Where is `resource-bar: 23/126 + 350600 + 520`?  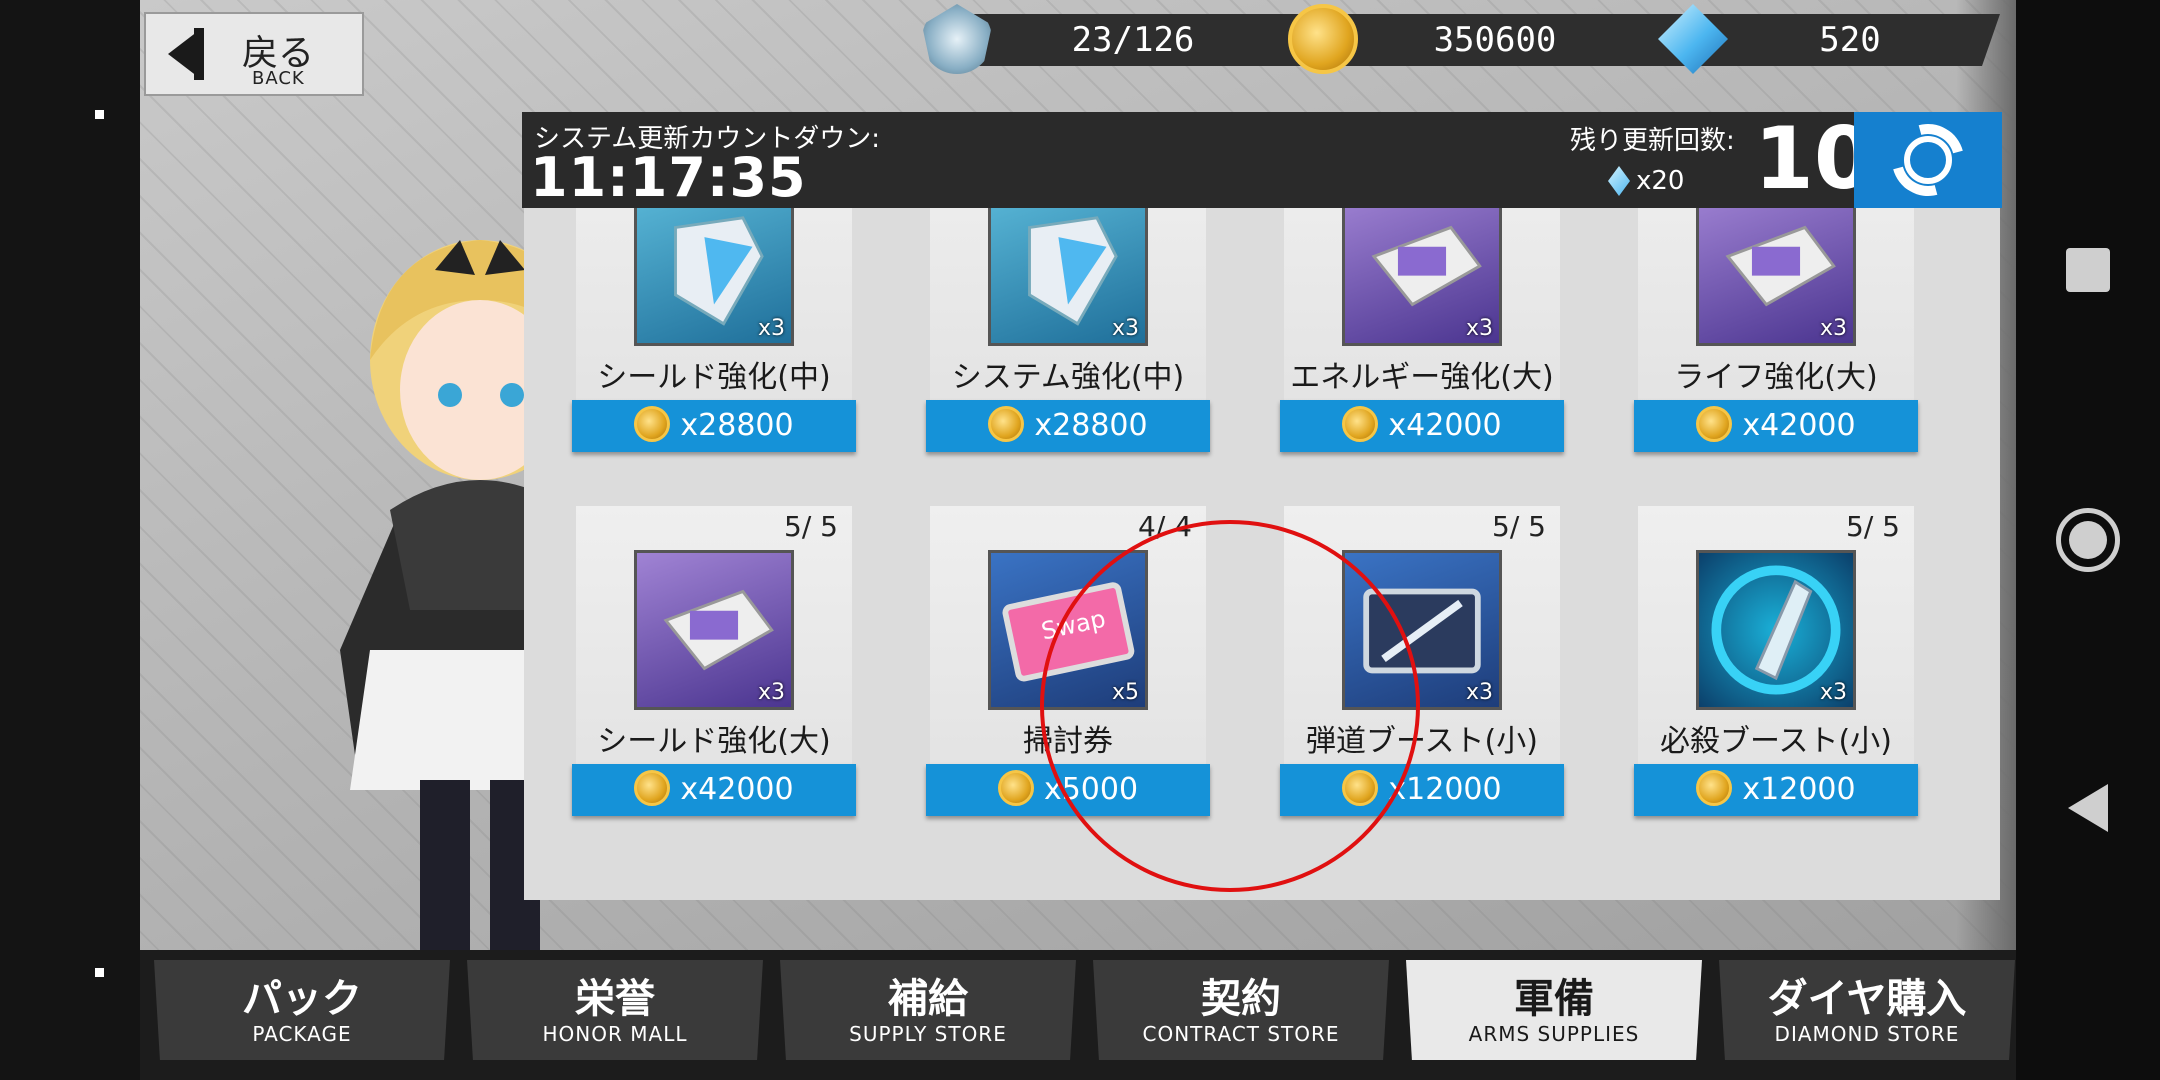
resource-bar: 23/126 + 350600 + 520 is located at coordinates (1078, 40).